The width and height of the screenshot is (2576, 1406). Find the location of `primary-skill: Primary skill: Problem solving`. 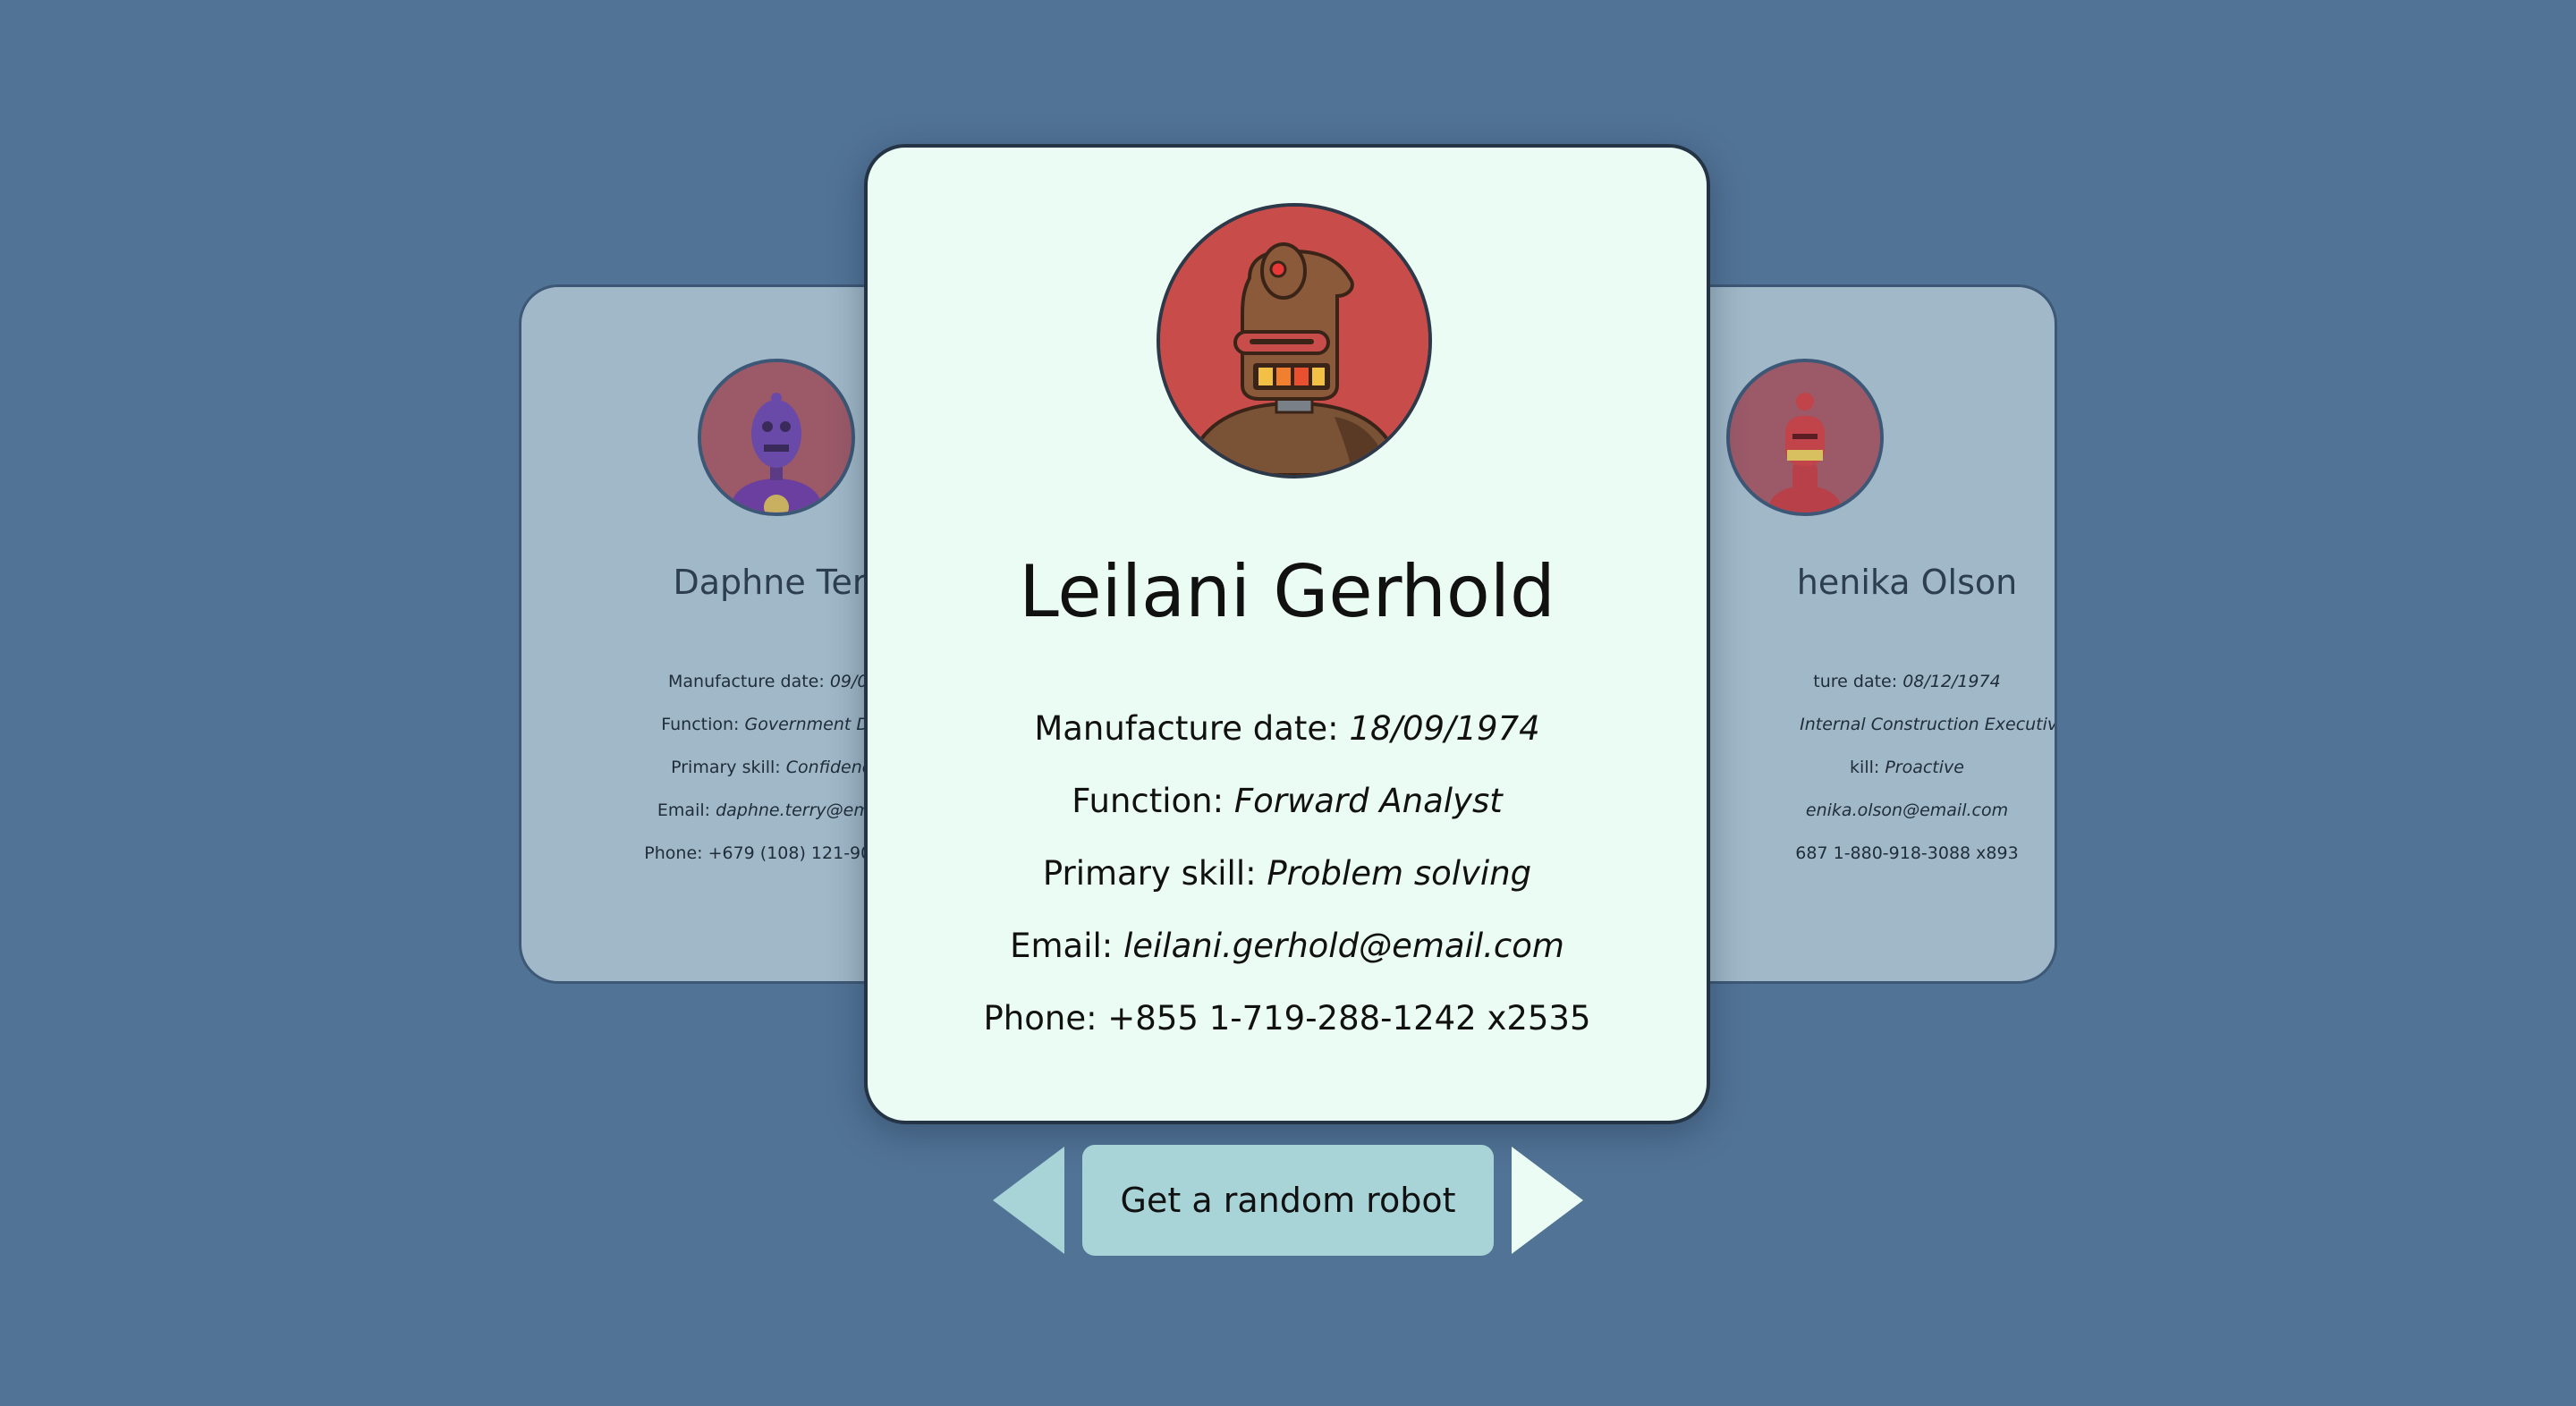

primary-skill: Primary skill: Problem solving is located at coordinates (1287, 874).